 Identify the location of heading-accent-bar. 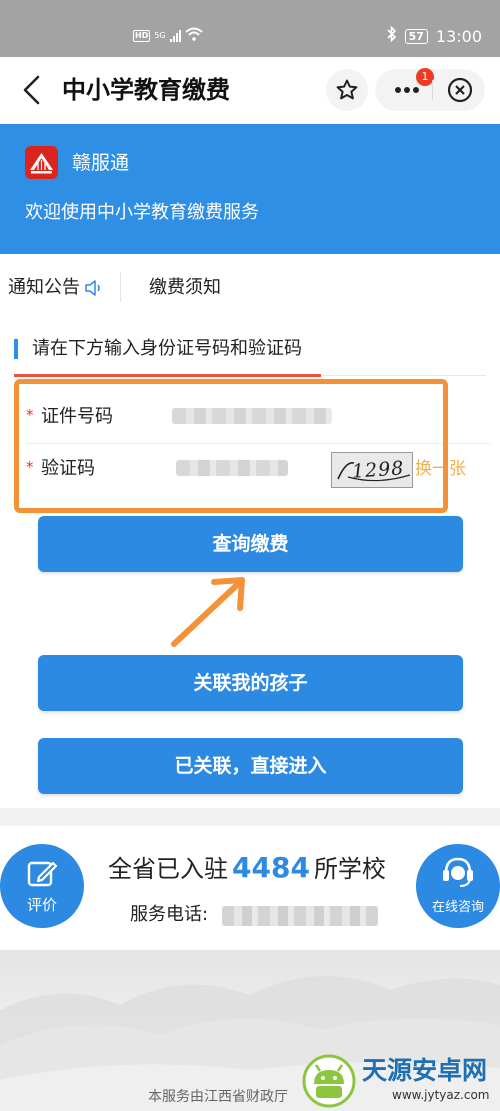
(16, 349).